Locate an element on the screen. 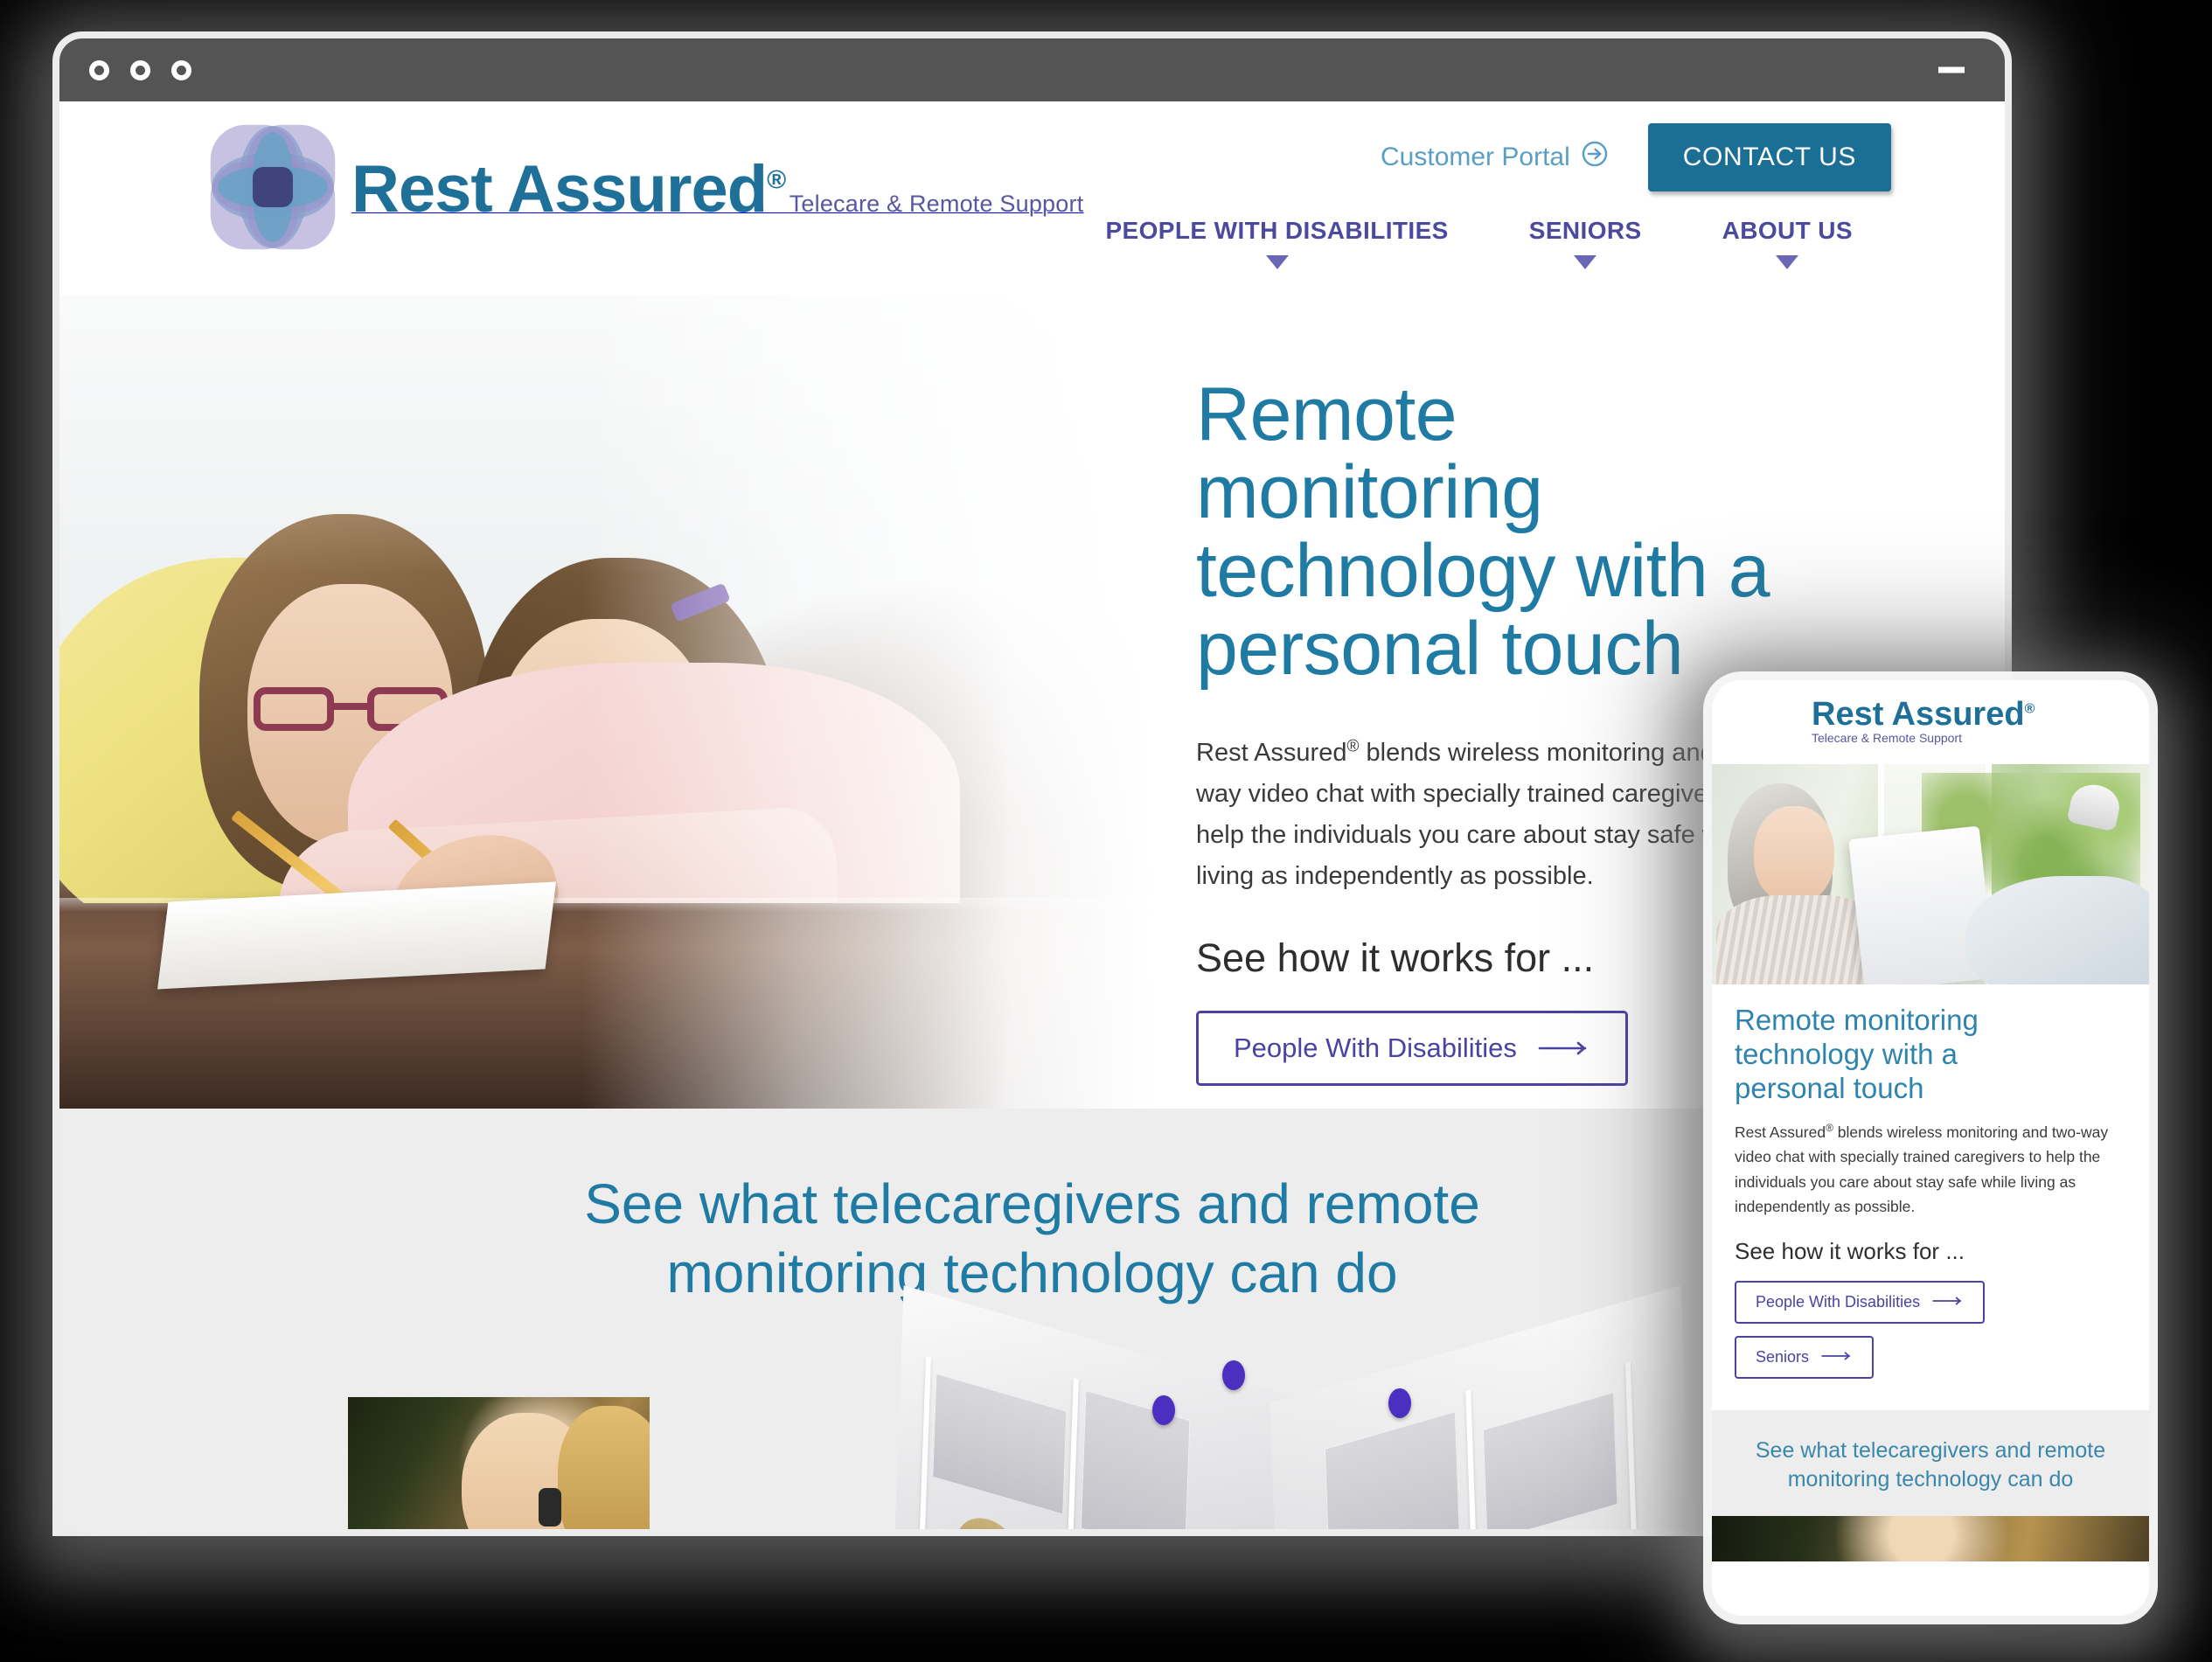  brand-name: Rest Assured is located at coordinates (559, 189).